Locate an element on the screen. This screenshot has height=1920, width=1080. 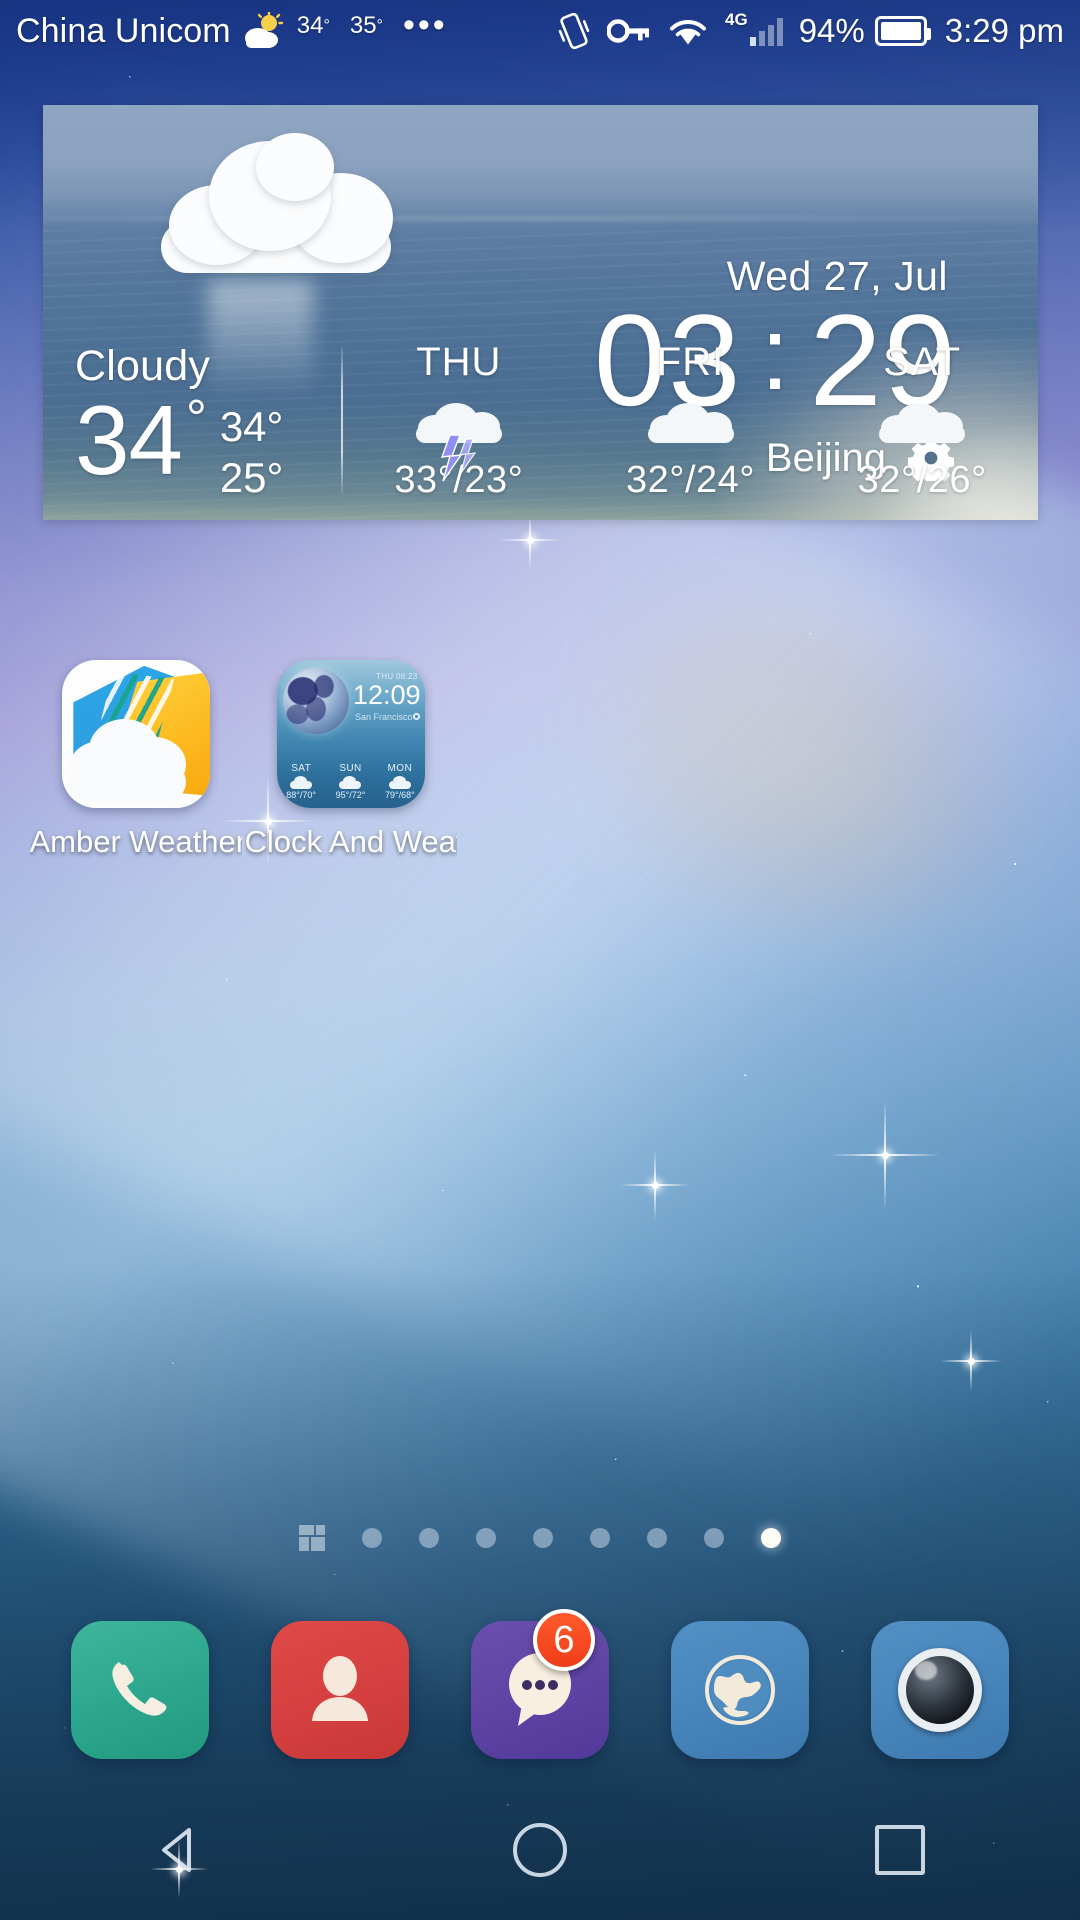
caw-forecast-day: SUN 95°/72° is located at coordinates (350, 781).